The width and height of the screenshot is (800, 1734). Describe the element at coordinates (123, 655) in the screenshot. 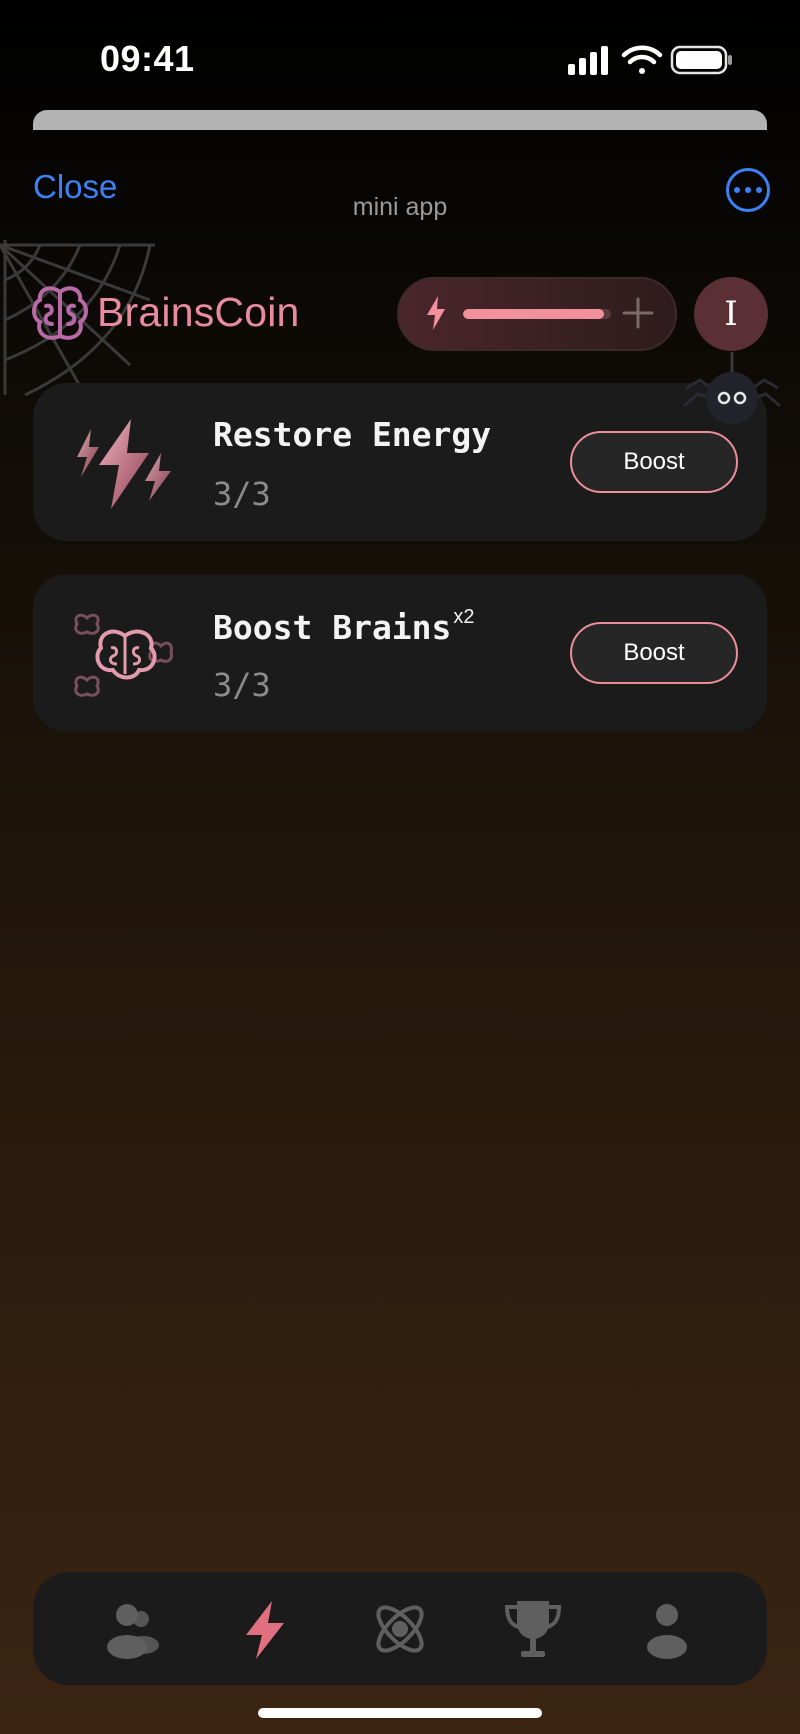

I see `brains-icon` at that location.